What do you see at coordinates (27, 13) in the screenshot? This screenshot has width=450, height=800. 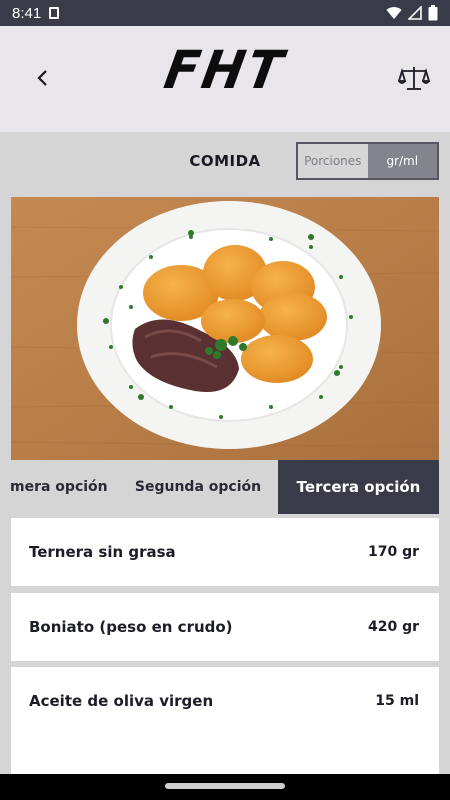 I see `status-time: 8:41` at bounding box center [27, 13].